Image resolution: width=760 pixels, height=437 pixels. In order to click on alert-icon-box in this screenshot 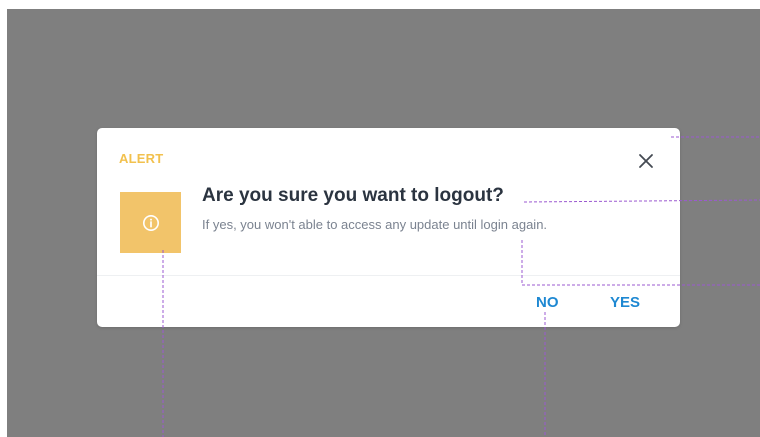, I will do `click(150, 222)`.